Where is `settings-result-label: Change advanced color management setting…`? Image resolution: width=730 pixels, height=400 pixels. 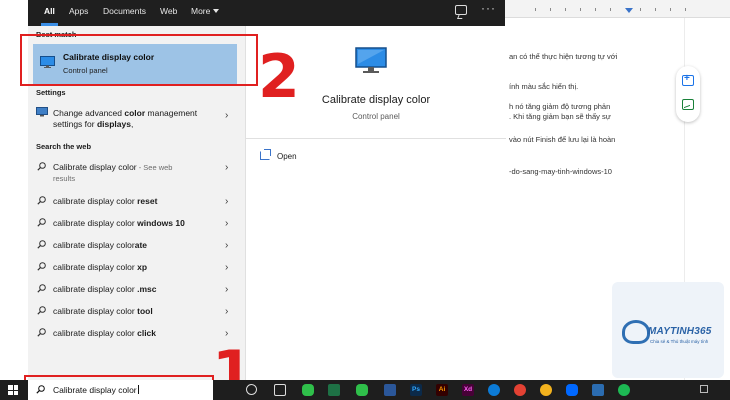
settings-result-label: Change advanced color management setting… is located at coordinates (138, 119).